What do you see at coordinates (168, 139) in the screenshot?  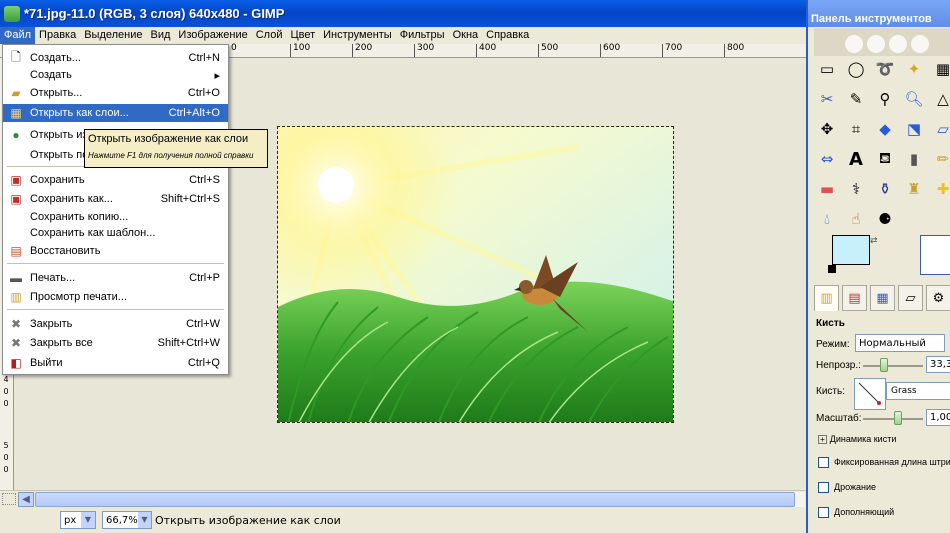 I see `tooltip-title: Открыть изображение как слои` at bounding box center [168, 139].